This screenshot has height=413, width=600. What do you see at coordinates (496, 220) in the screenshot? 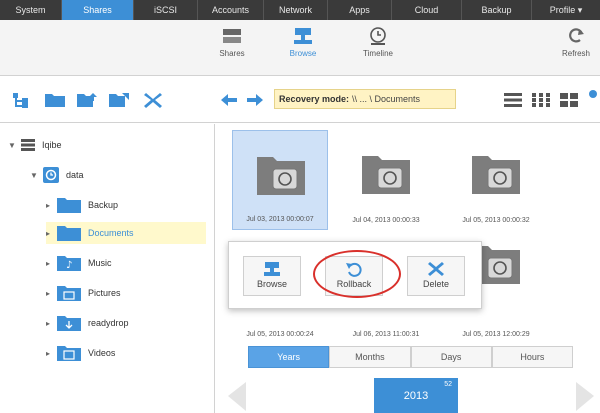
I see `snapshot-timestamp: Jul 05, 2013 00:00:32` at bounding box center [496, 220].